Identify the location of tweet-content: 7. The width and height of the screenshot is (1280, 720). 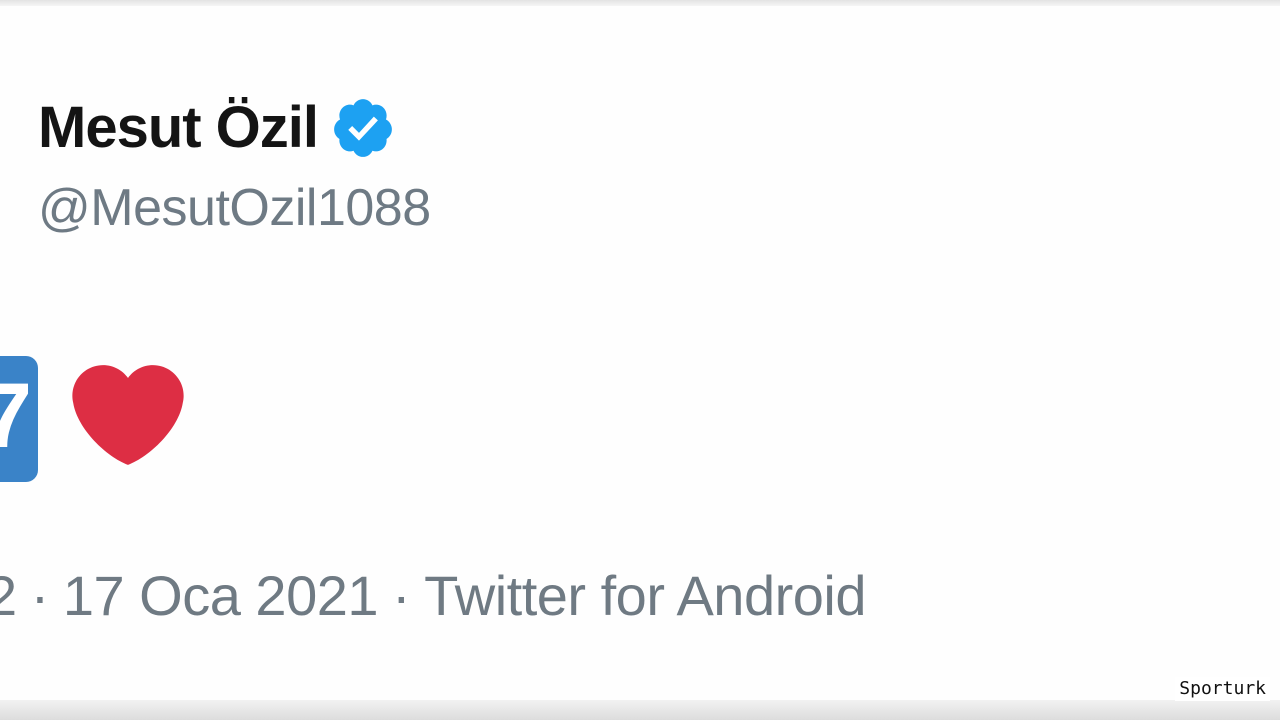
(110, 419).